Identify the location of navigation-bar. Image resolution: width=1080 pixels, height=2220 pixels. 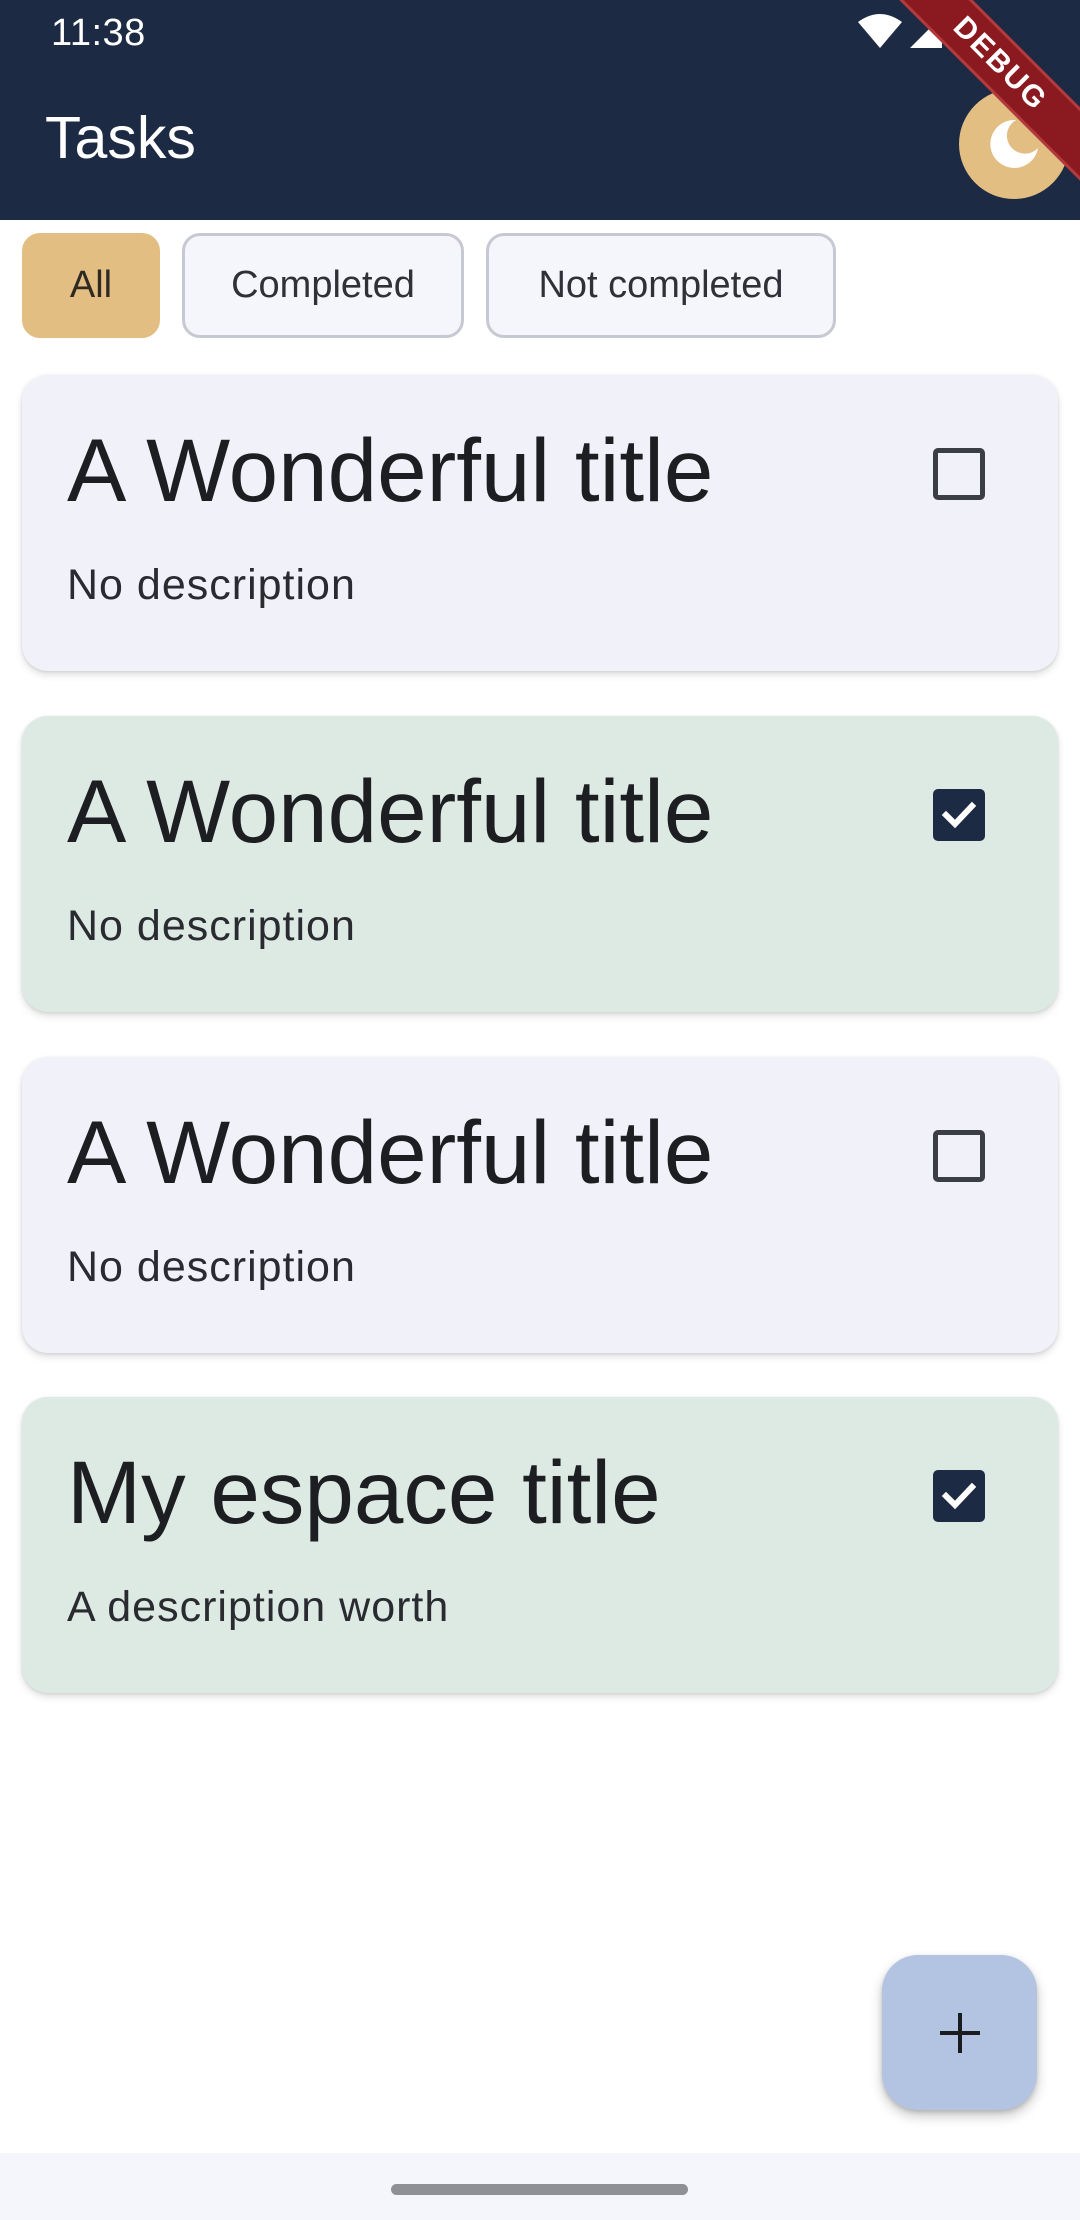
(540, 2186).